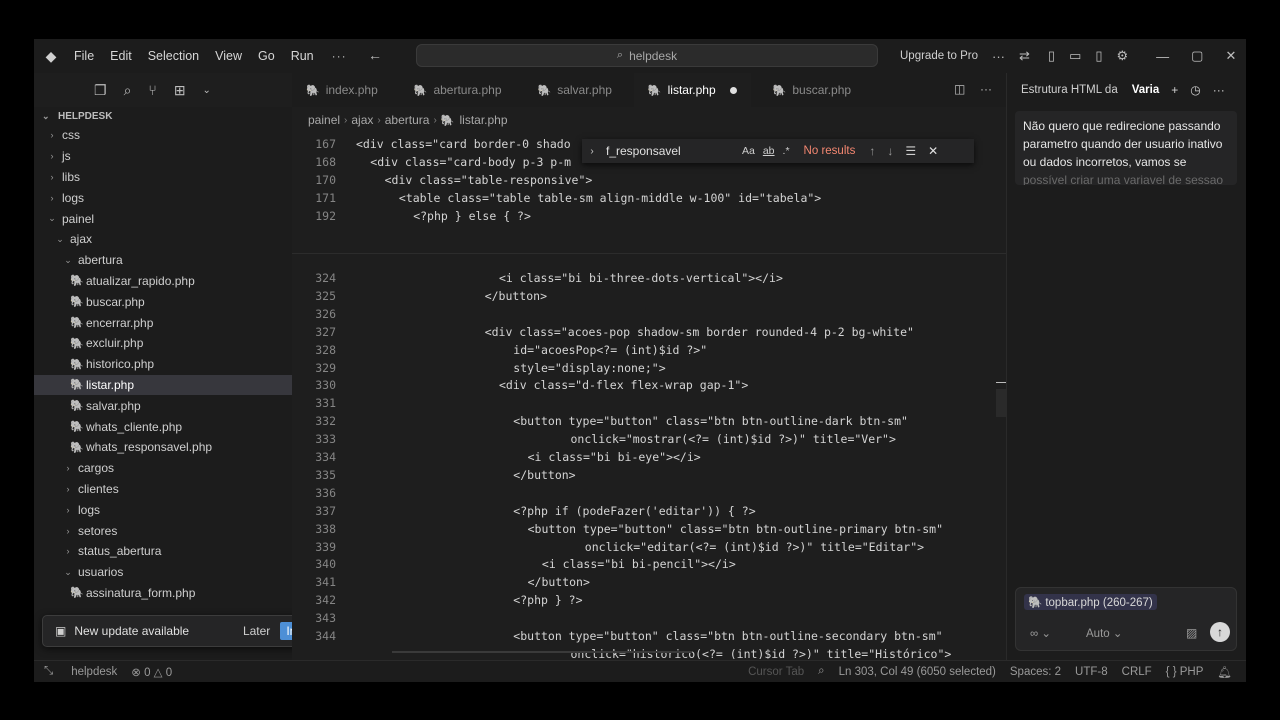  I want to click on back-arrow-icon: ←, so click(375, 55).